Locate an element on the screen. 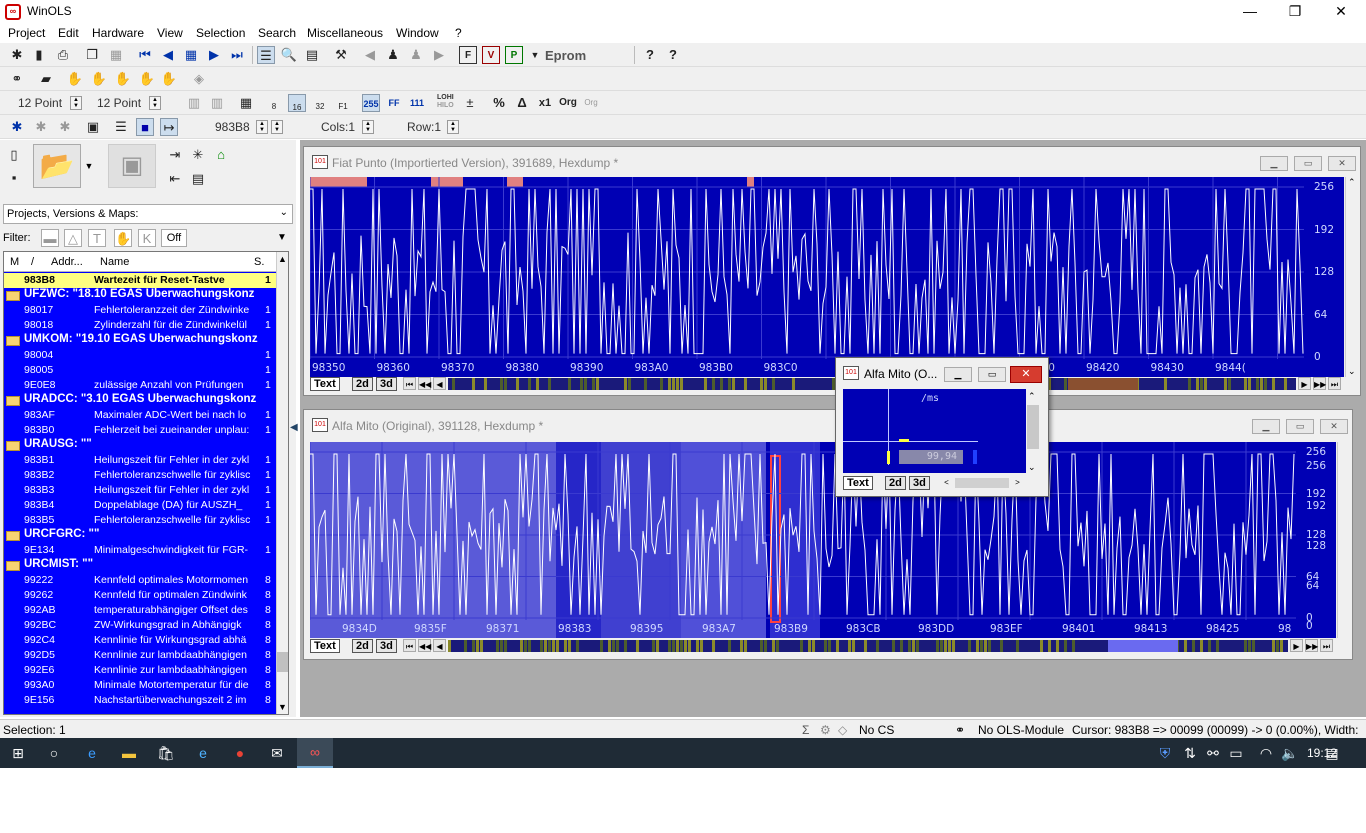 The height and width of the screenshot is (833, 1366). table-row: 98004 1 is located at coordinates (140, 355).